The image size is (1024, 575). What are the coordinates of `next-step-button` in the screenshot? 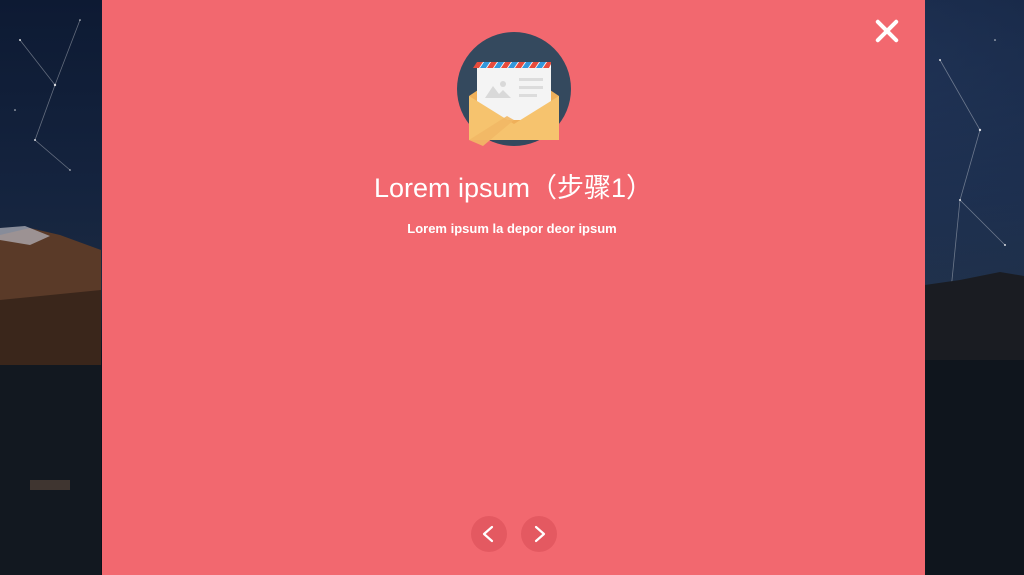 It's located at (539, 534).